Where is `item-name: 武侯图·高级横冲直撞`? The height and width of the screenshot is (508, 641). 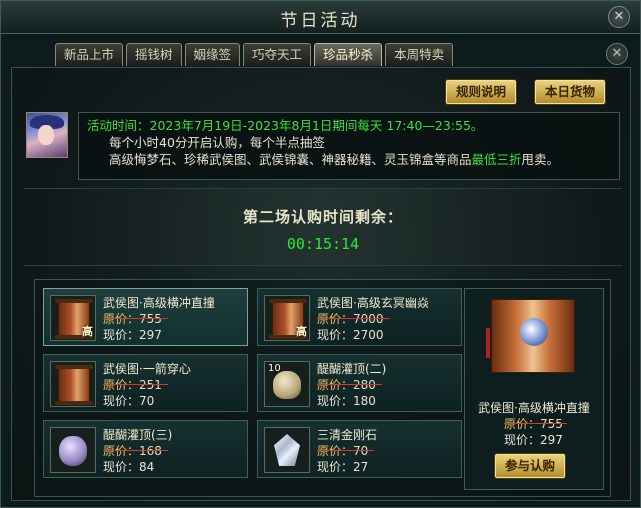 item-name: 武侯图·高级横冲直撞 is located at coordinates (159, 303).